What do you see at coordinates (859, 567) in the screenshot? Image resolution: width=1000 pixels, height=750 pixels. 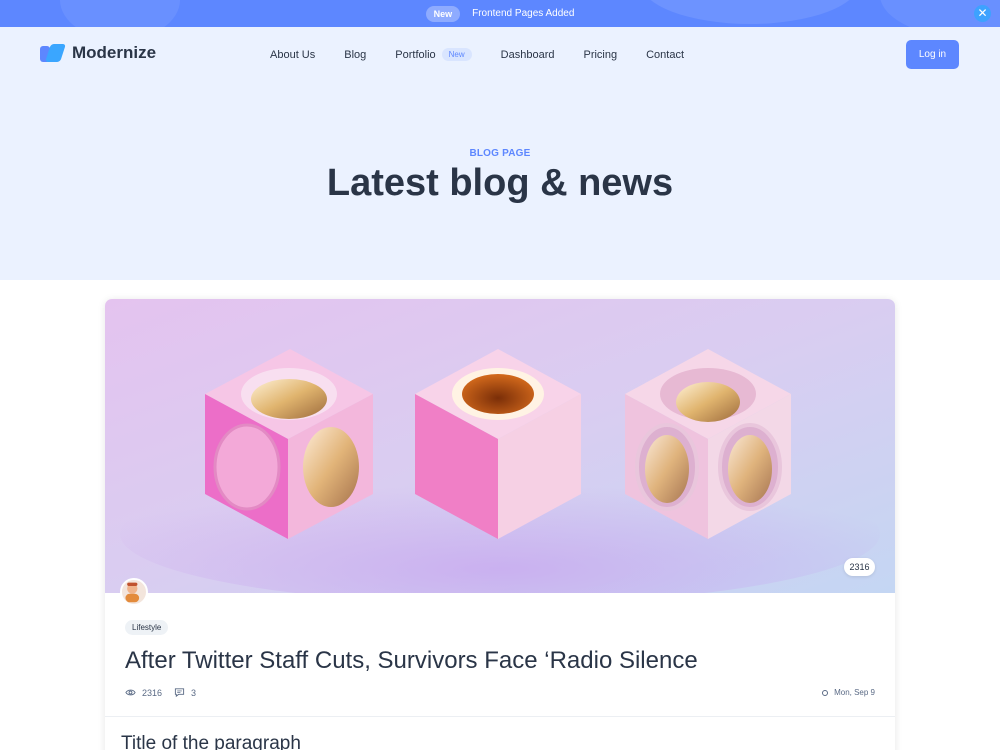 I see `views-count-badge: 2316` at bounding box center [859, 567].